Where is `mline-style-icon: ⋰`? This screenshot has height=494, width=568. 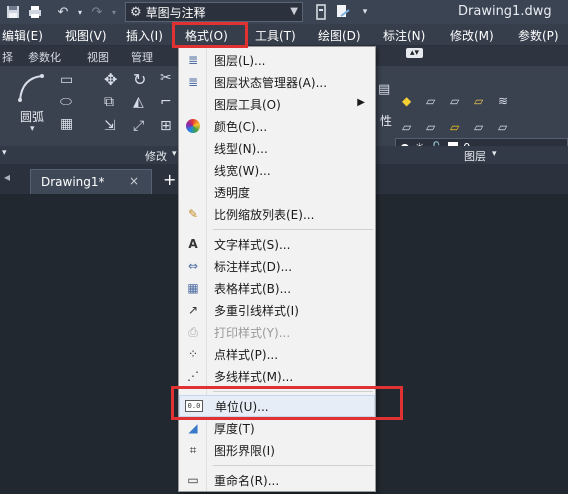
mline-style-icon: ⋰ is located at coordinates (193, 376).